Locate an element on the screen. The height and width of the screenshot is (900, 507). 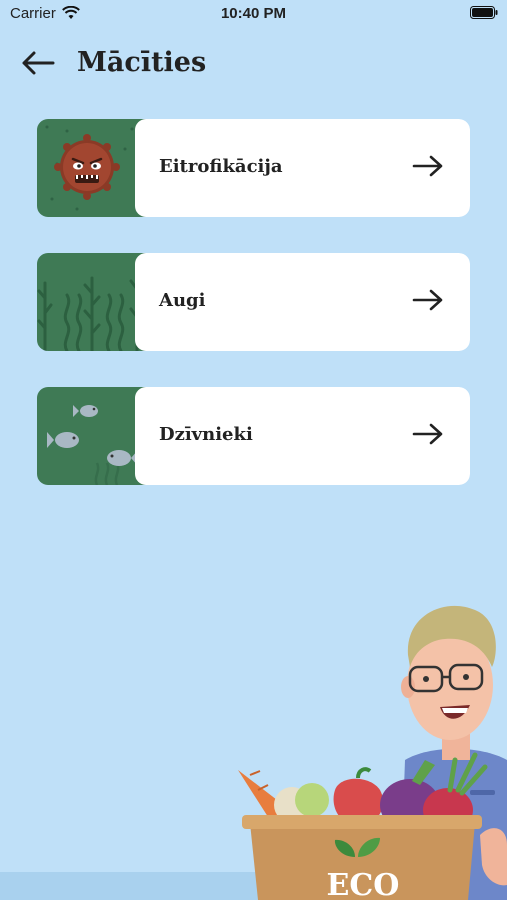
topic-card-augi: Augi is located at coordinates (253, 302).